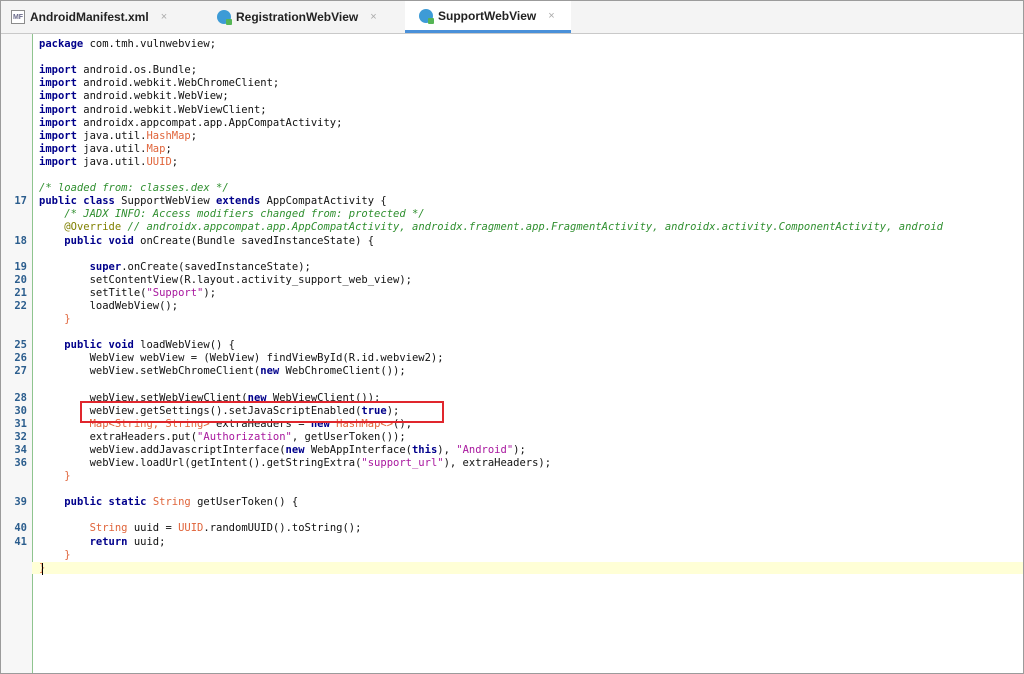  Describe the element at coordinates (105, 17) in the screenshot. I see `tab-android-manifest: MF AndroidManifest.xml ×` at that location.